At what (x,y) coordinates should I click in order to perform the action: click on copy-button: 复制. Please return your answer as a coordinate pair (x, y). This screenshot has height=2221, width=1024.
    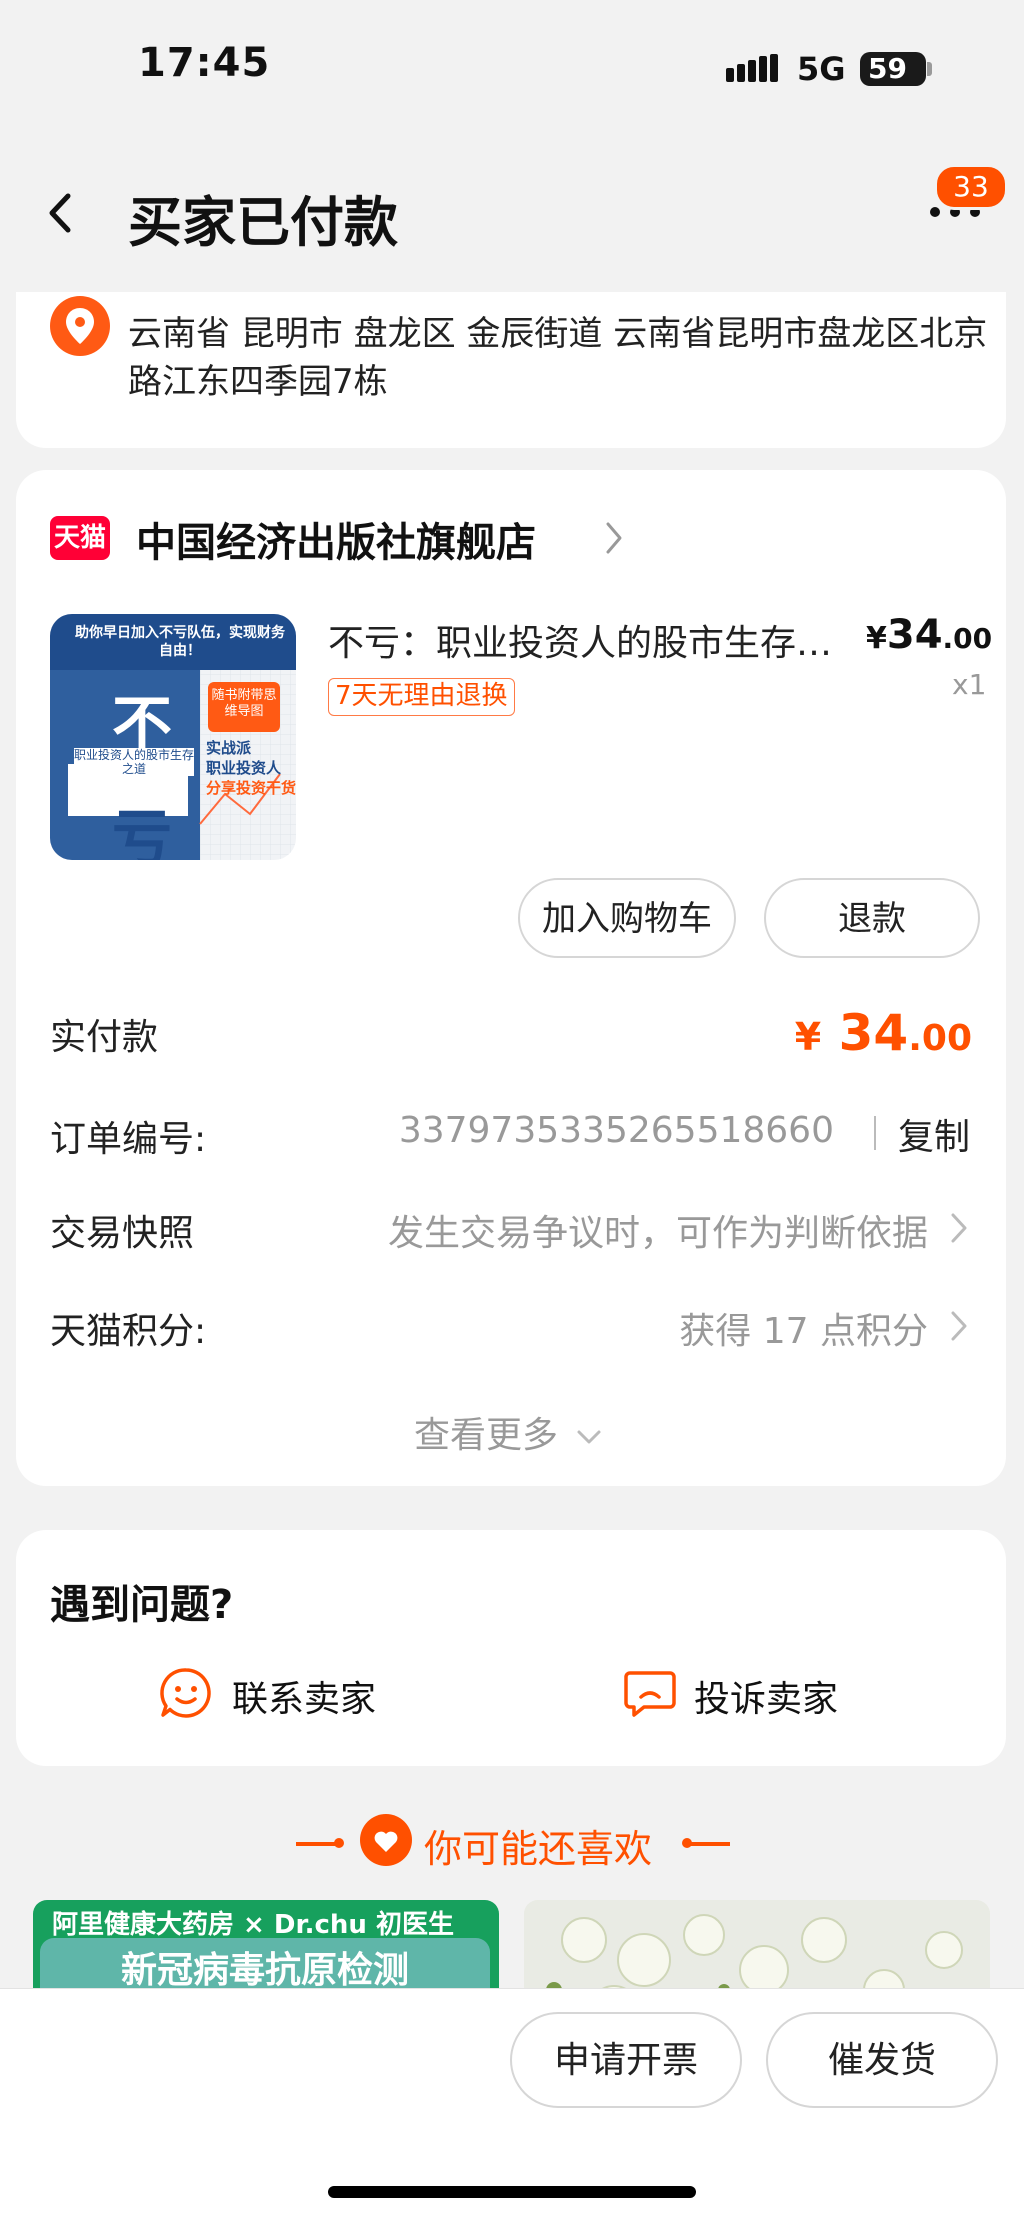
    Looking at the image, I should click on (934, 1134).